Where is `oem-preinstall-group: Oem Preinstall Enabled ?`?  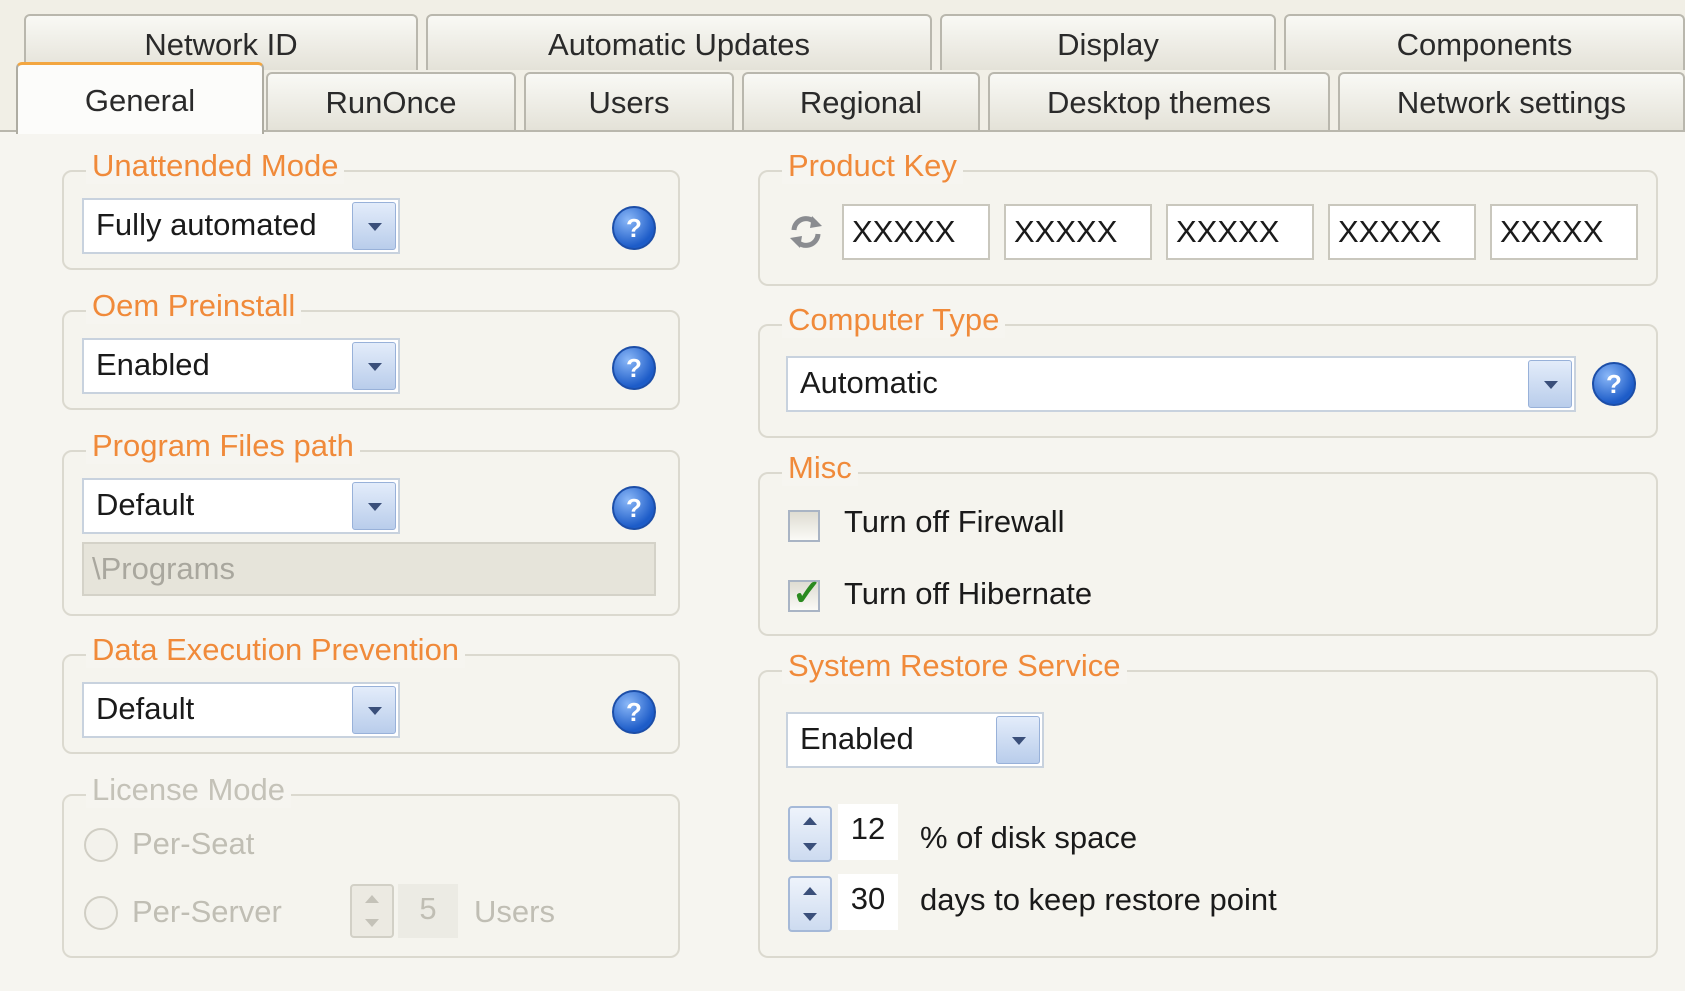
oem-preinstall-group: Oem Preinstall Enabled ? is located at coordinates (371, 349).